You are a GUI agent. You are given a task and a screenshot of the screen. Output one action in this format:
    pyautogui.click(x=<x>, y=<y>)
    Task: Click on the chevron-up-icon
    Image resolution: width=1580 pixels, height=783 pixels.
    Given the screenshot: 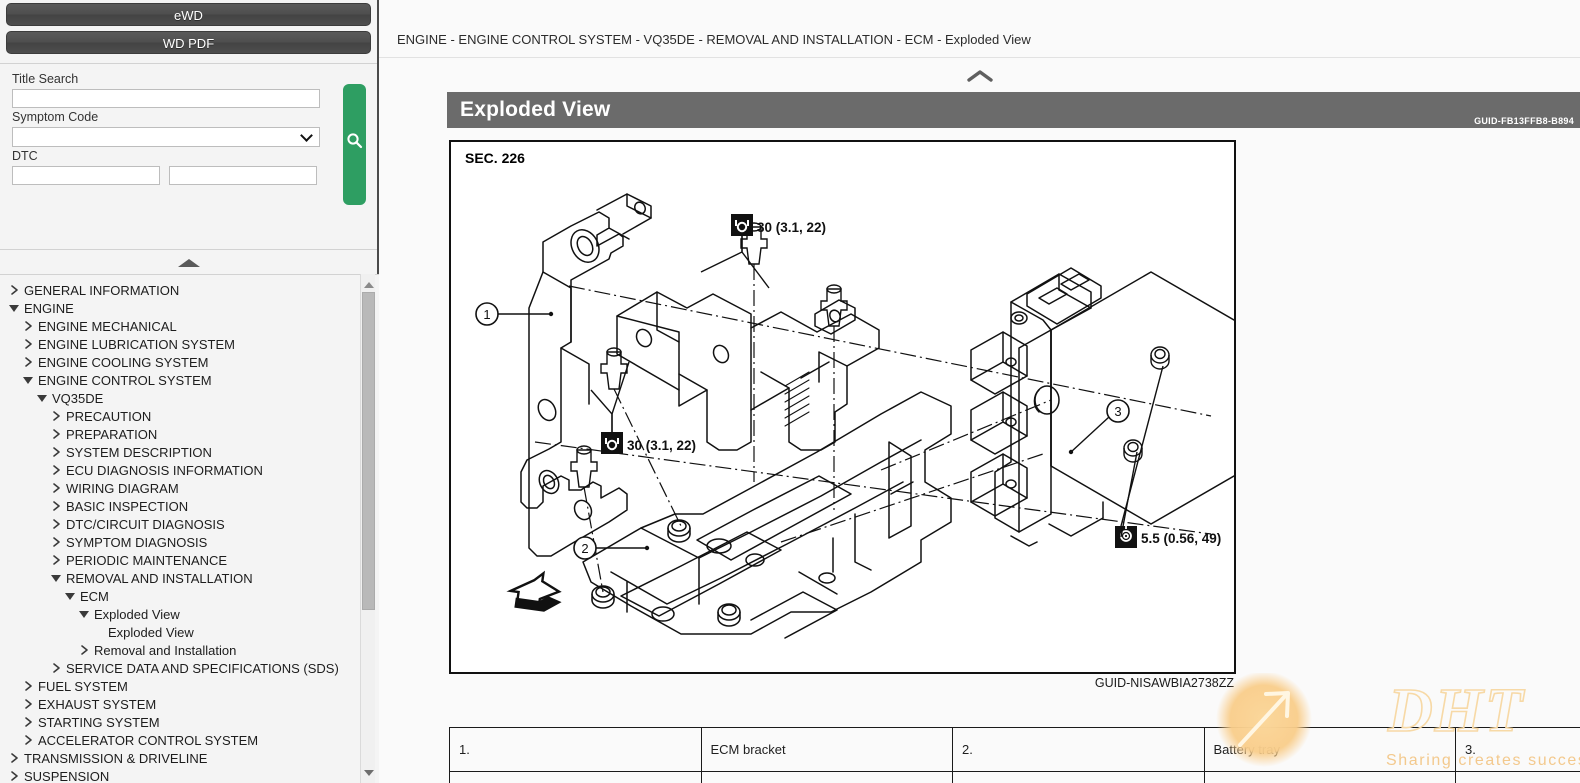 What is the action you would take?
    pyautogui.click(x=979, y=75)
    